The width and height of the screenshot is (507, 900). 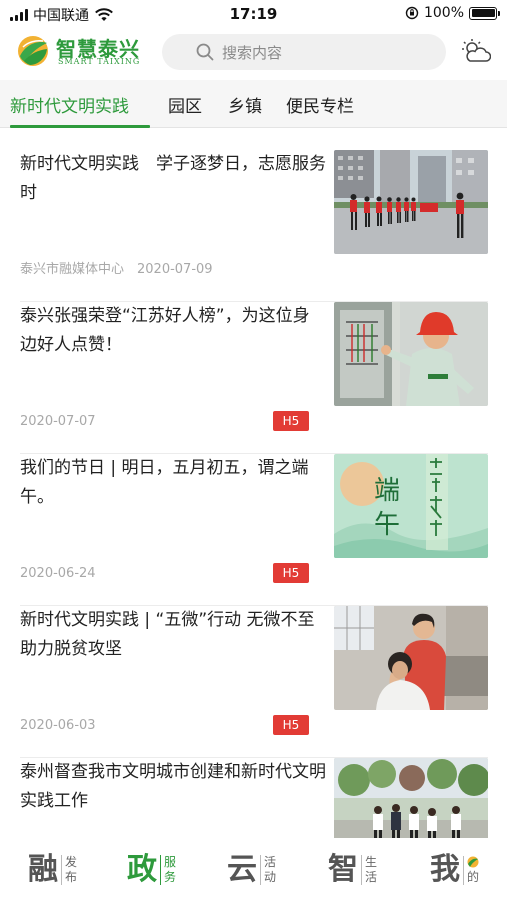 What do you see at coordinates (173, 178) in the screenshot?
I see `news-title: 新时代文明实践 学子逐梦日，志愿服务时` at bounding box center [173, 178].